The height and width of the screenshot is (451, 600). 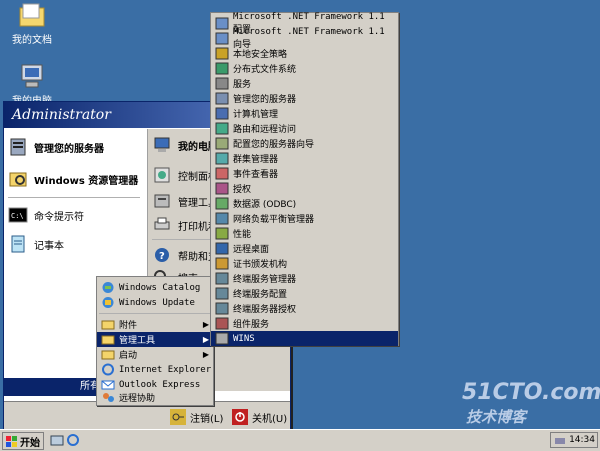 What do you see at coordinates (560, 440) in the screenshot?
I see `network-tray-icon` at bounding box center [560, 440].